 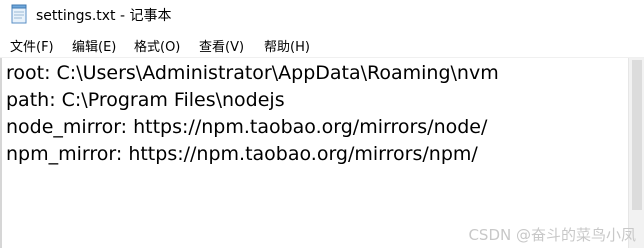 What do you see at coordinates (322, 44) in the screenshot?
I see `menu-bar: 文件(F) 编辑(E) 格式(O) 查看(V) 帮助(H)` at bounding box center [322, 44].